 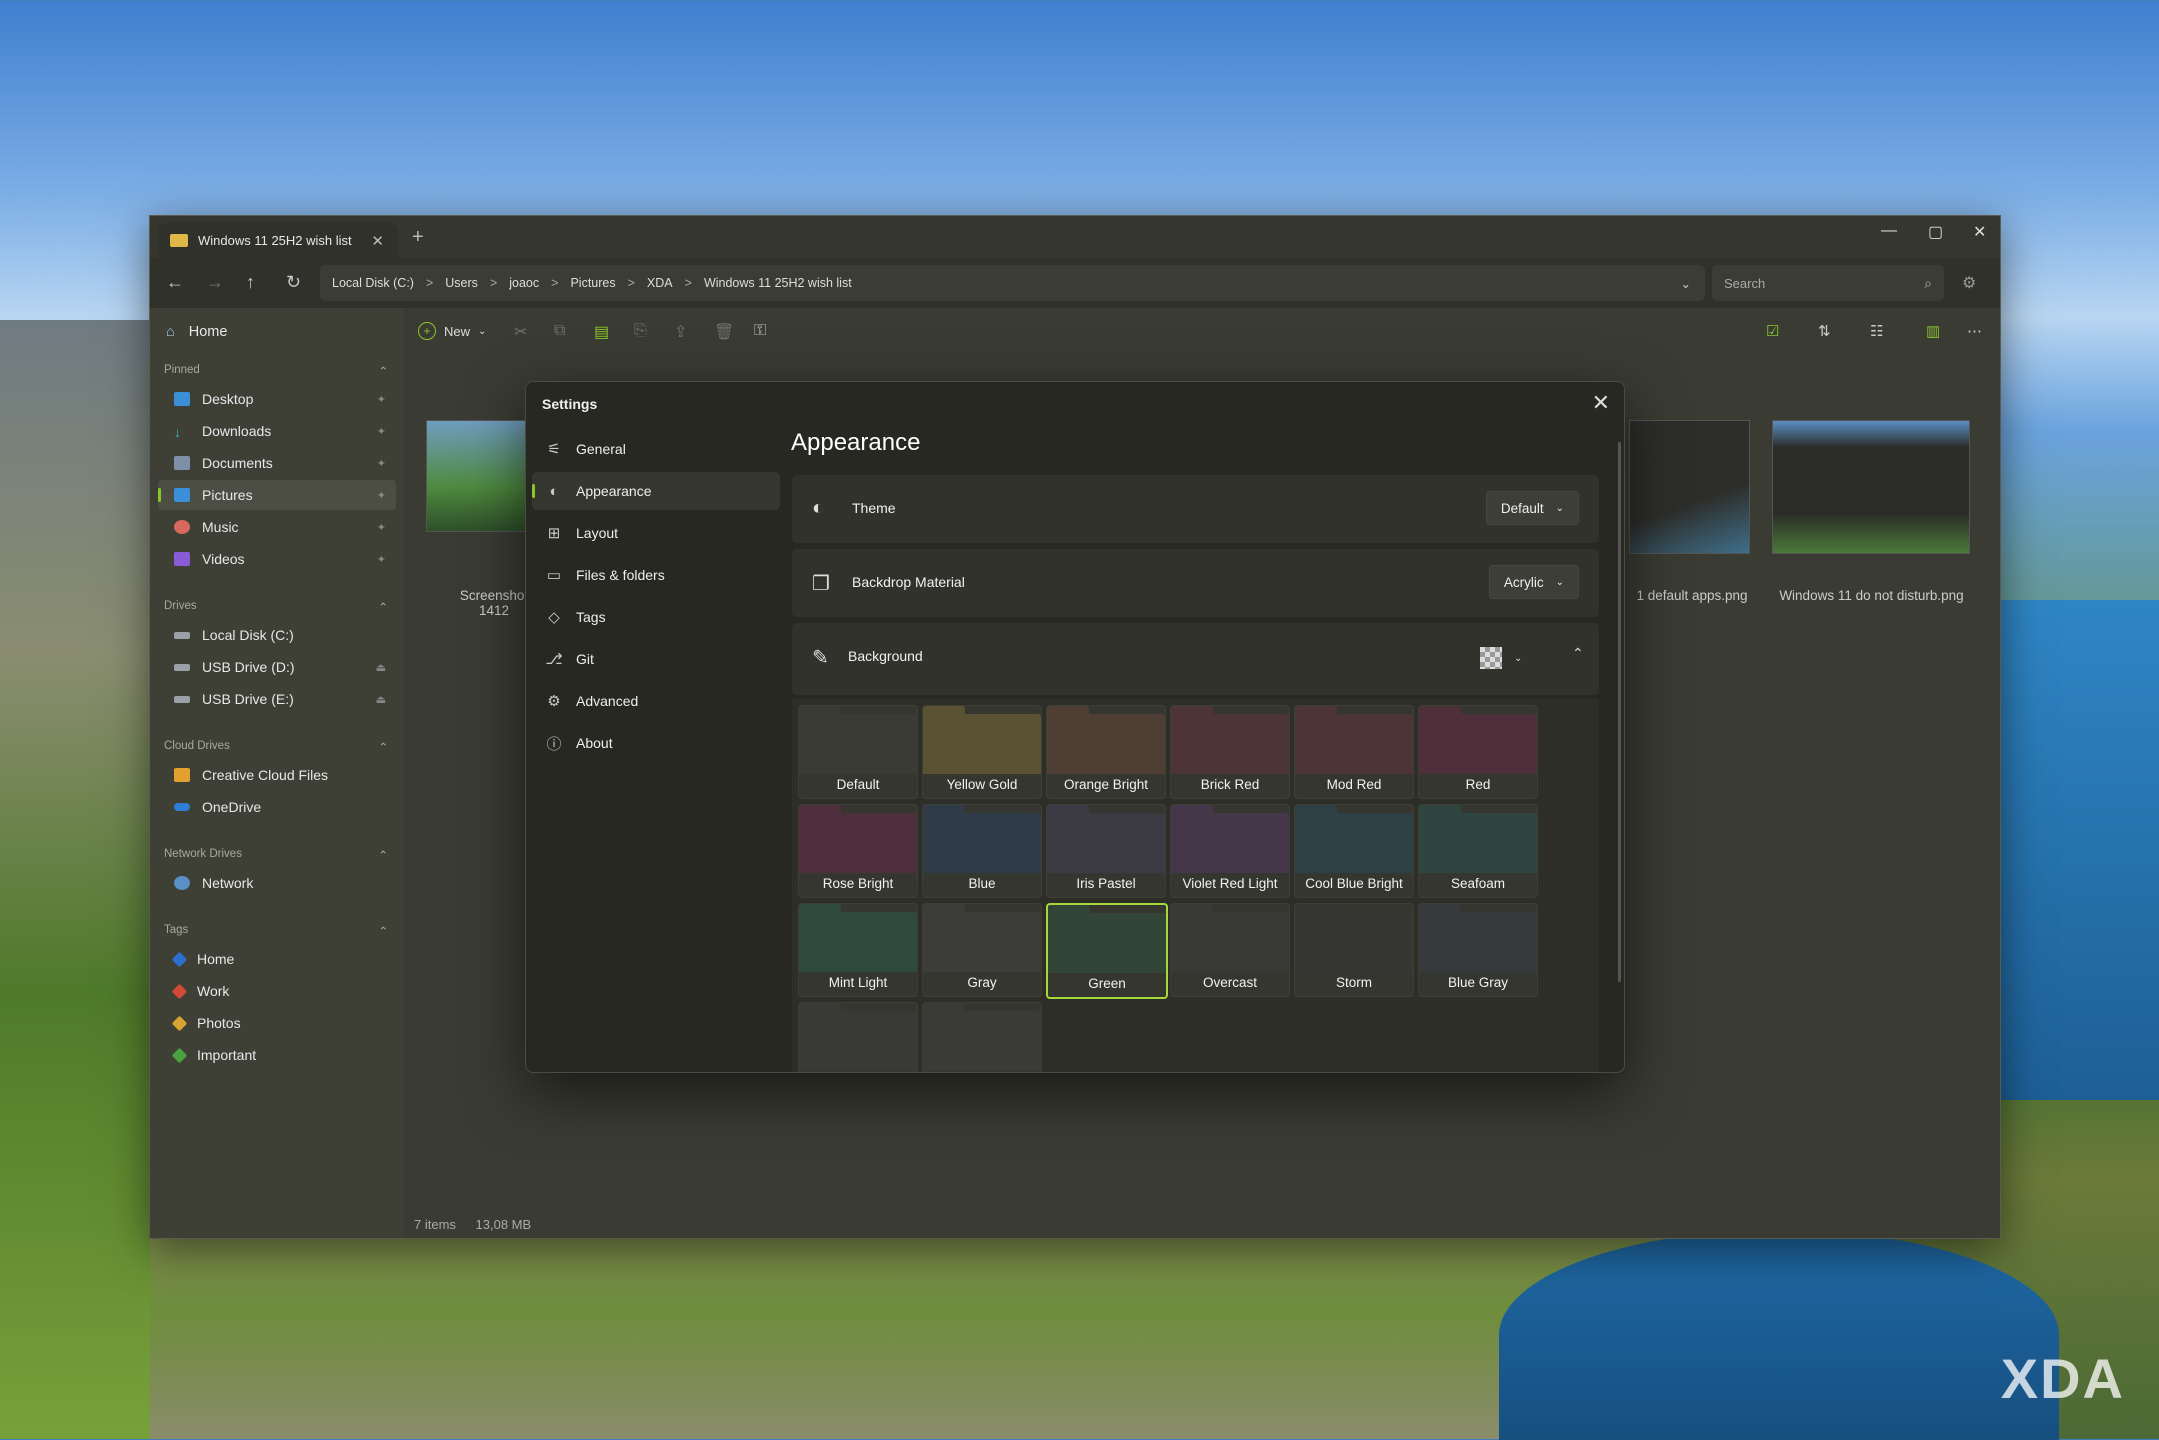 What do you see at coordinates (1928, 283) in the screenshot?
I see `search-icon: ⌕` at bounding box center [1928, 283].